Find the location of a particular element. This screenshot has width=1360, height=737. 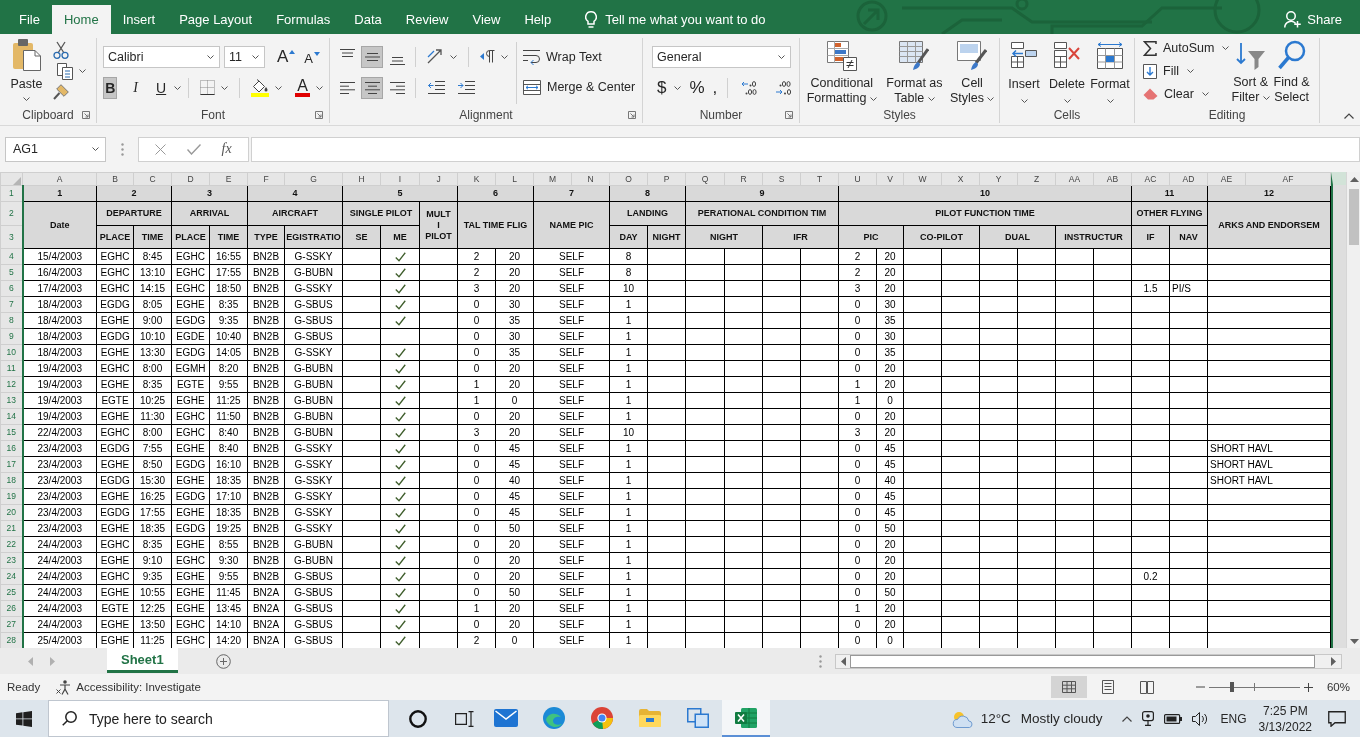

search-field: Type here to search is located at coordinates (218, 718).